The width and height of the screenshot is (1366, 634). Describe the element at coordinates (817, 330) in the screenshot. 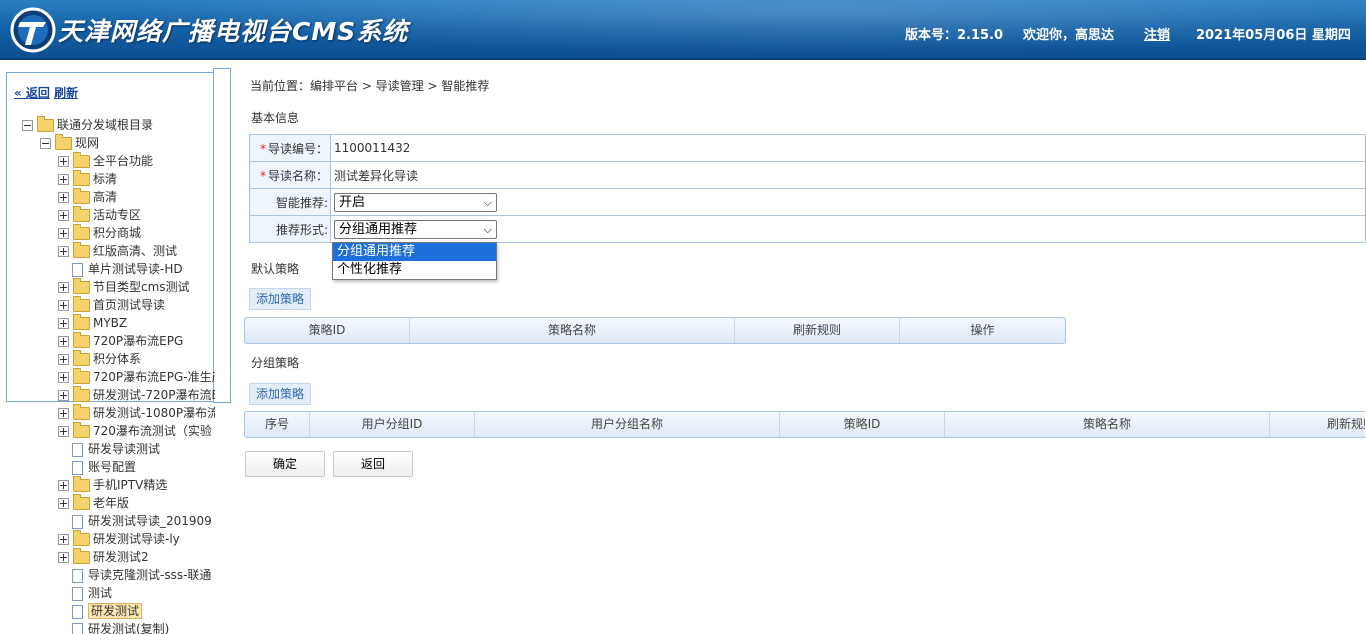

I see `col-refresh-rule: 刷新规则` at that location.